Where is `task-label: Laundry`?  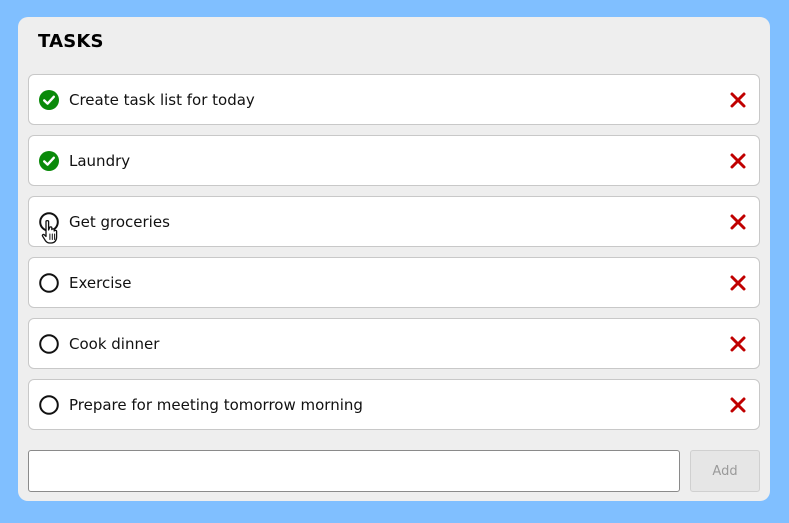 task-label: Laundry is located at coordinates (100, 161).